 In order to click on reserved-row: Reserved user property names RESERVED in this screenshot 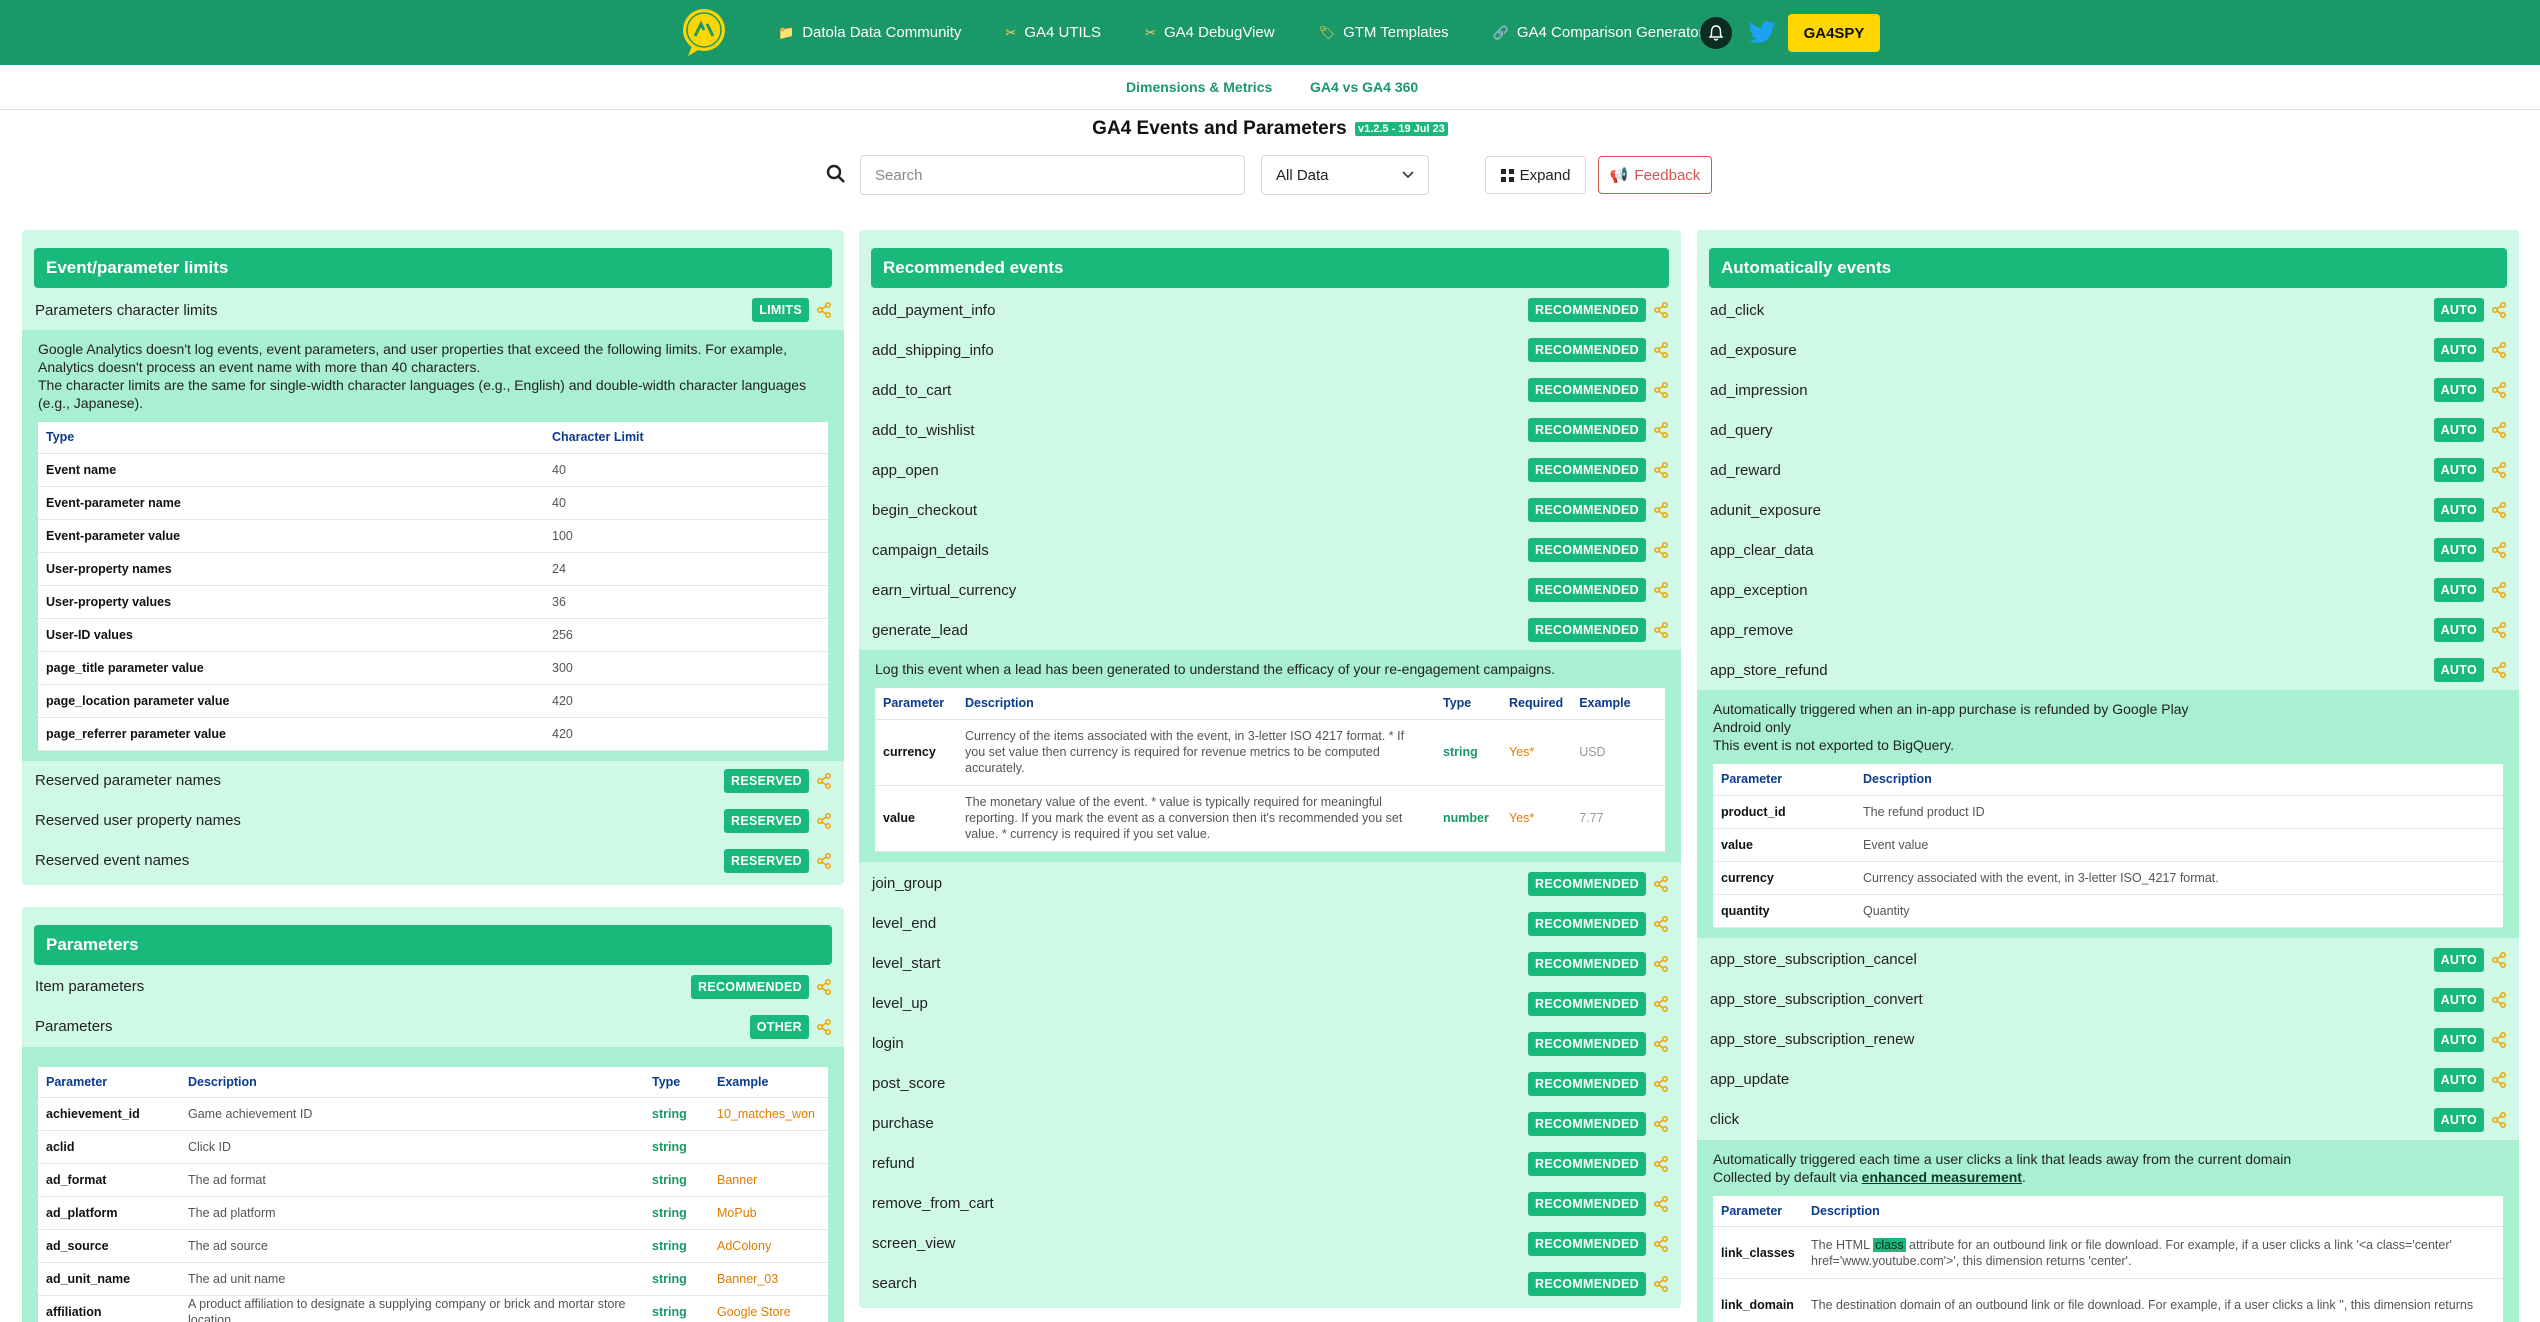, I will do `click(433, 821)`.